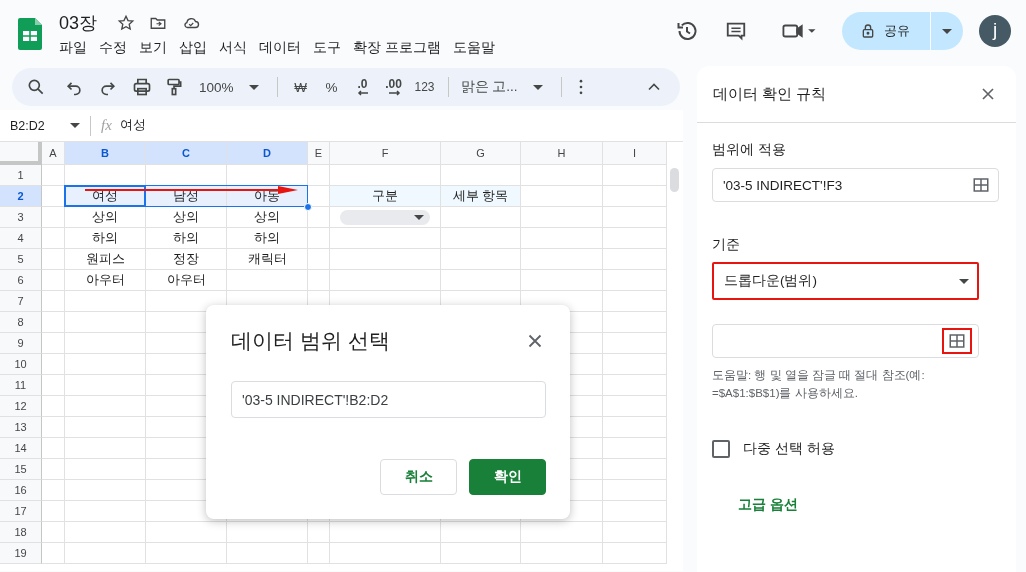 This screenshot has height=572, width=1026. Describe the element at coordinates (233, 48) in the screenshot. I see `menu-item: 서식` at that location.